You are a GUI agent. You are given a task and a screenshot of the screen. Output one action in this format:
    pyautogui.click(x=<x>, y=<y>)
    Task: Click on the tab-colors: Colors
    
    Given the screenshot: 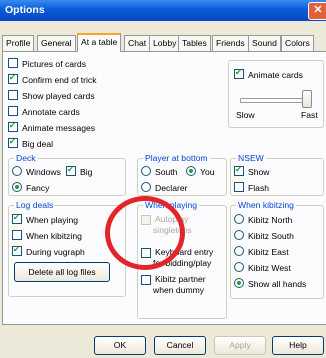 What is the action you would take?
    pyautogui.click(x=297, y=43)
    